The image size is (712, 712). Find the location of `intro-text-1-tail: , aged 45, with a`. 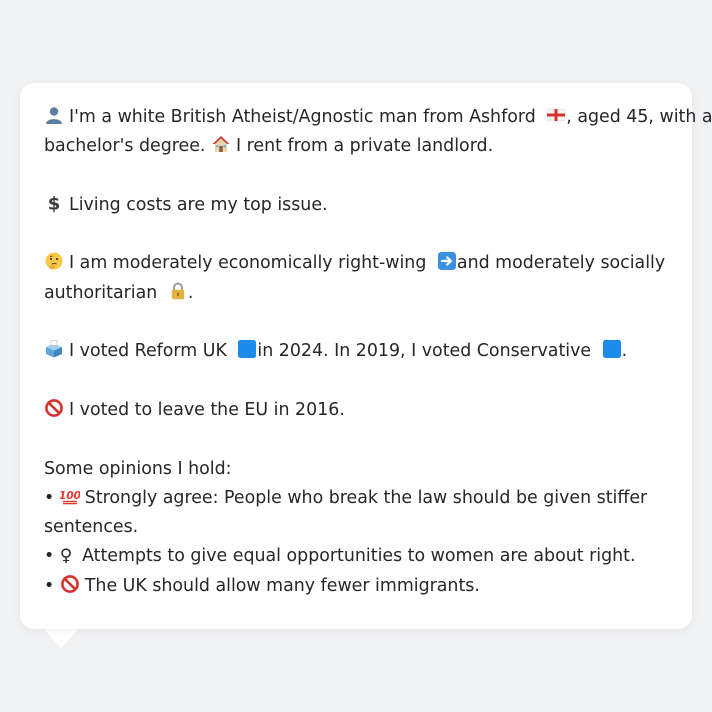

intro-text-1-tail: , aged 45, with a is located at coordinates (639, 117).